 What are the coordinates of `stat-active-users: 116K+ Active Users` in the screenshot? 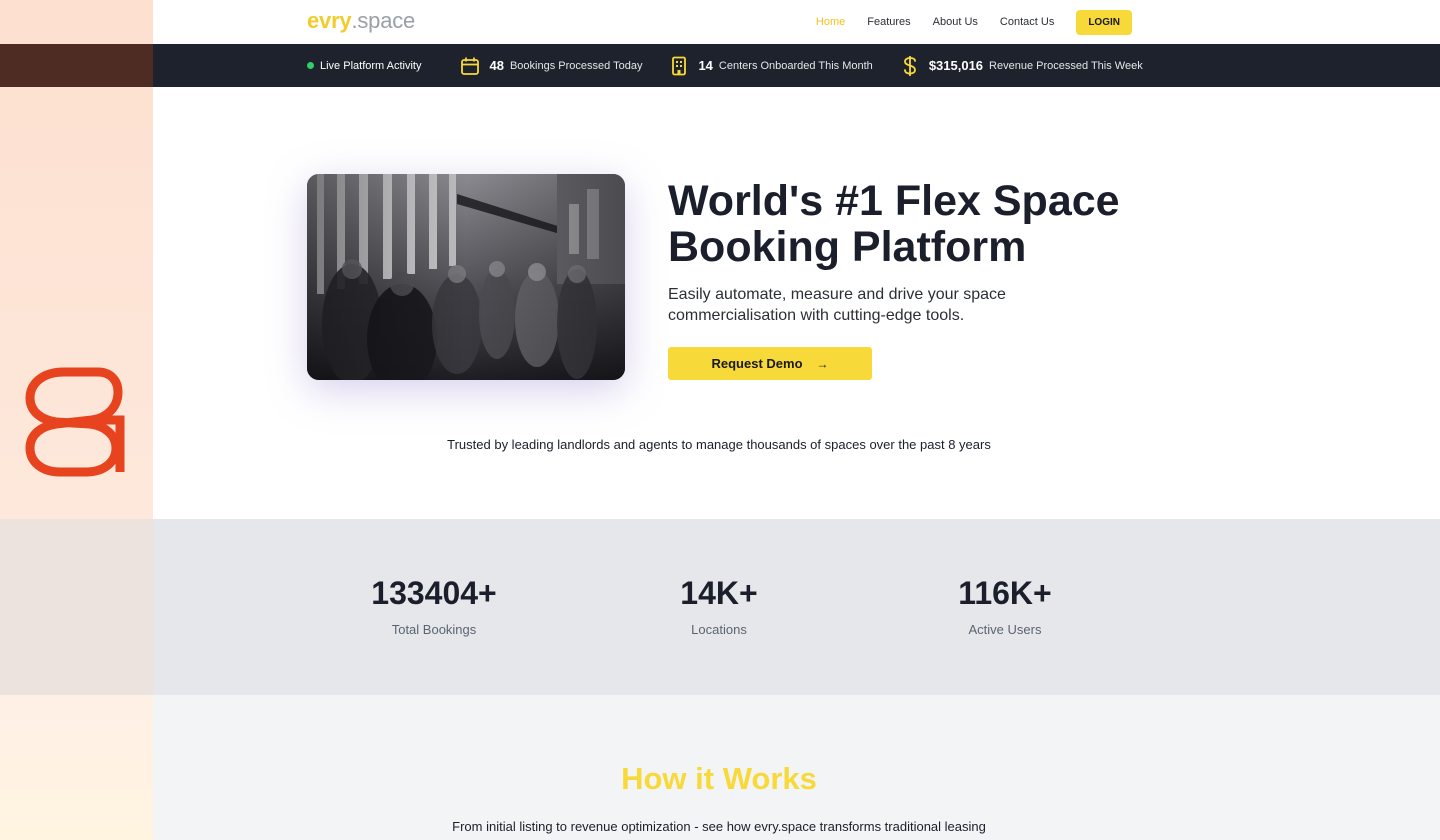 It's located at (1005, 606).